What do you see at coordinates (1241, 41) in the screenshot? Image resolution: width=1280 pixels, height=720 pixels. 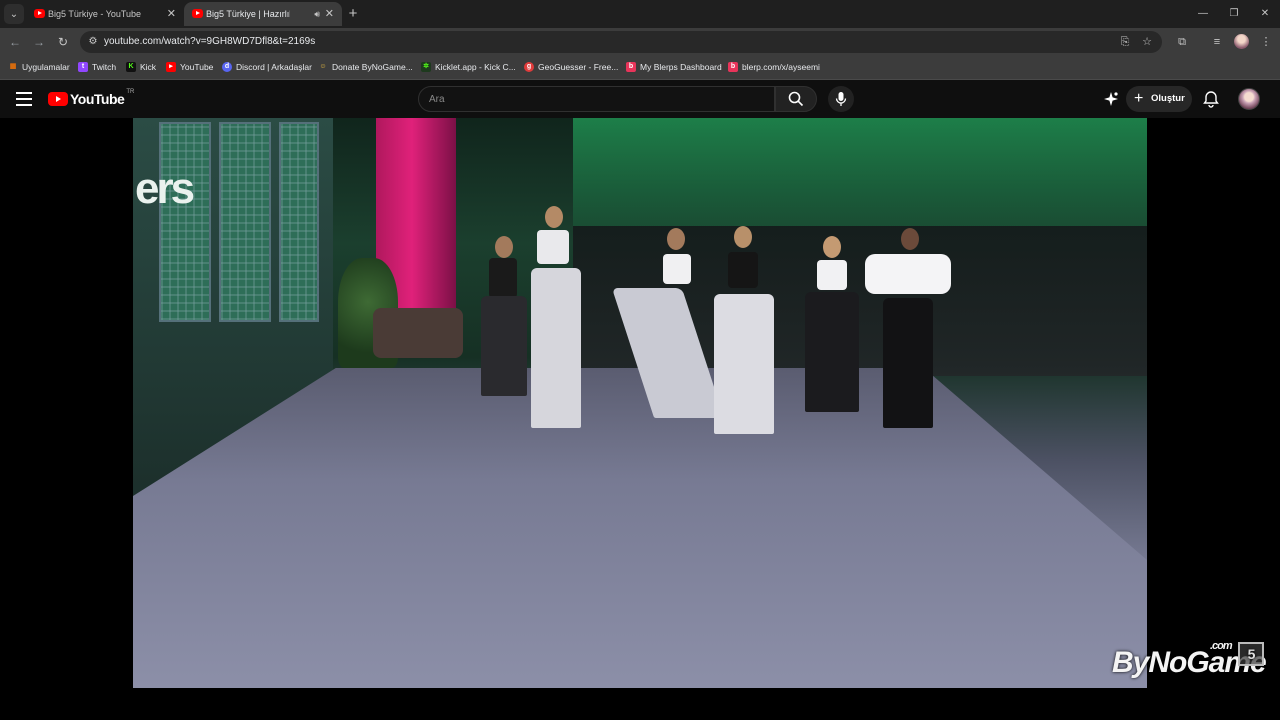 I see `profile-icon` at bounding box center [1241, 41].